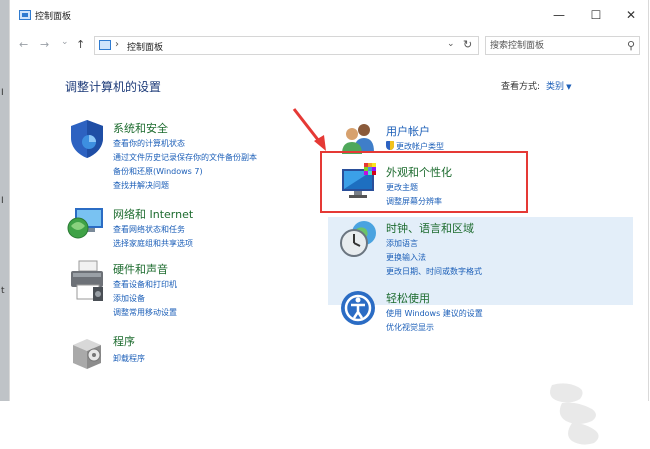  What do you see at coordinates (286, 45) in the screenshot?
I see `address-bar: › 控制面板 ⌄` at bounding box center [286, 45].